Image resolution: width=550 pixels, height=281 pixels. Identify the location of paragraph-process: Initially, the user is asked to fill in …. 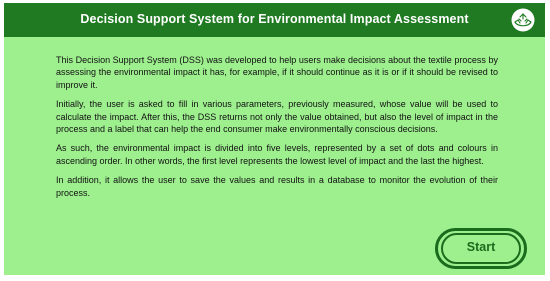
(277, 117).